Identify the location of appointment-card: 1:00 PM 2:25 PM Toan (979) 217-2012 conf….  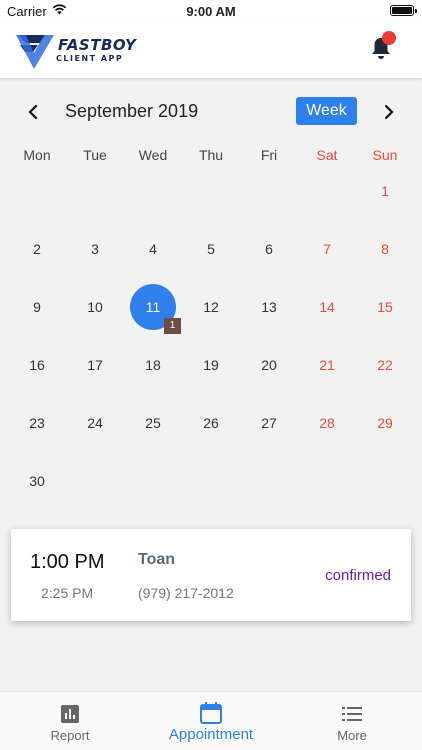
(211, 575).